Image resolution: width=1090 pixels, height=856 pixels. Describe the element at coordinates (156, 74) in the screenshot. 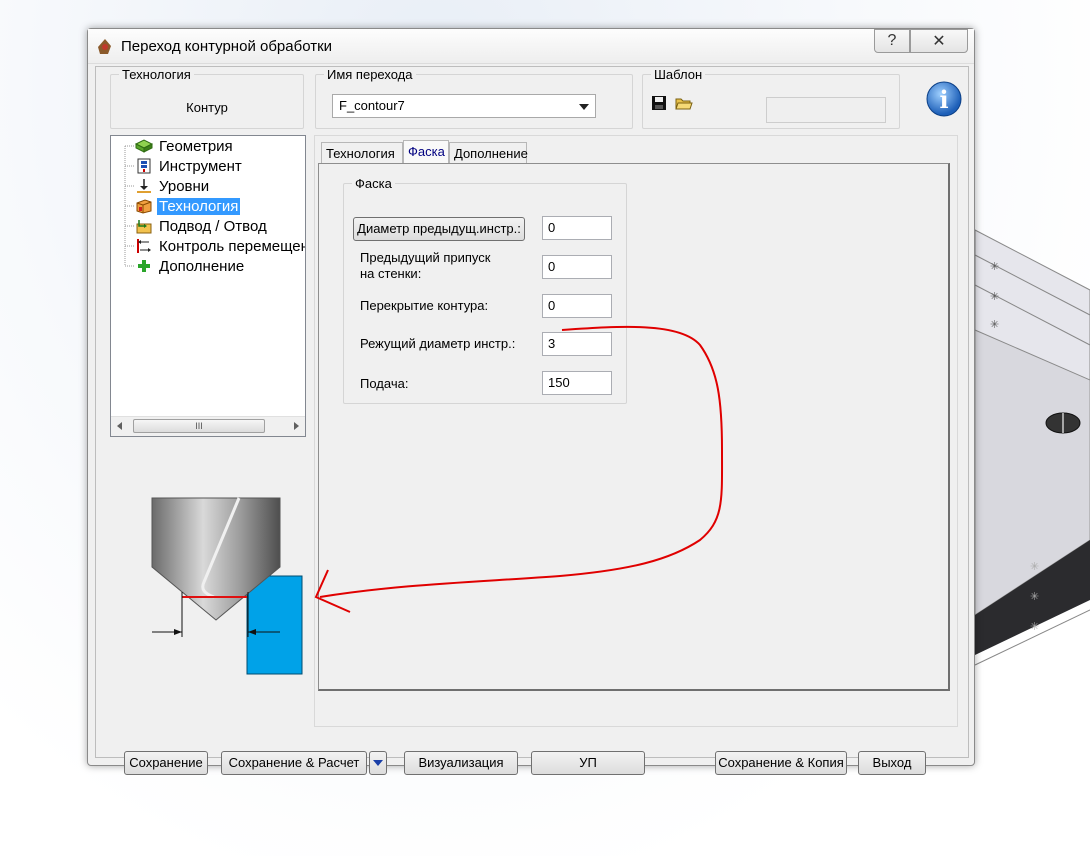

I see `technology-group-title: Технология` at that location.